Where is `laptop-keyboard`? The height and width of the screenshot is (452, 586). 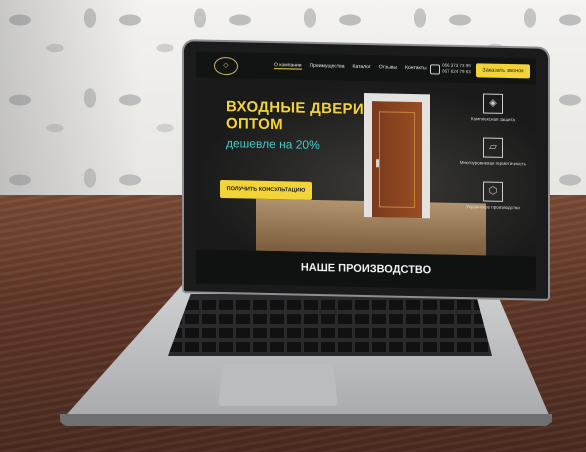
laptop-keyboard is located at coordinates (330, 325).